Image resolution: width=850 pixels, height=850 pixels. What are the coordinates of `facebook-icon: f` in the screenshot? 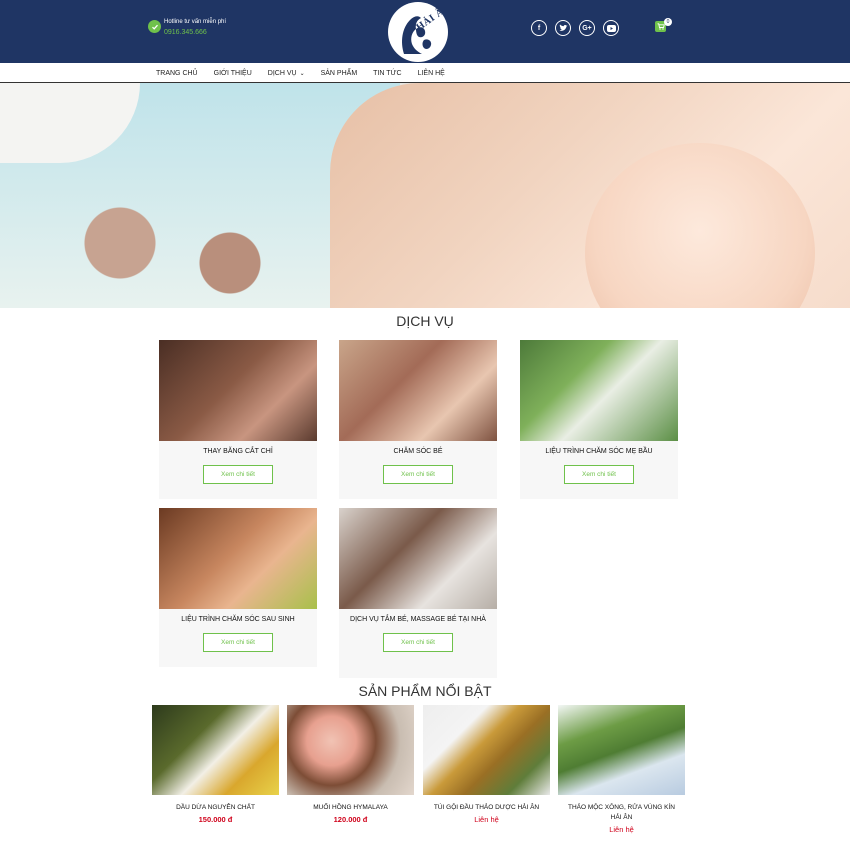 It's located at (539, 28).